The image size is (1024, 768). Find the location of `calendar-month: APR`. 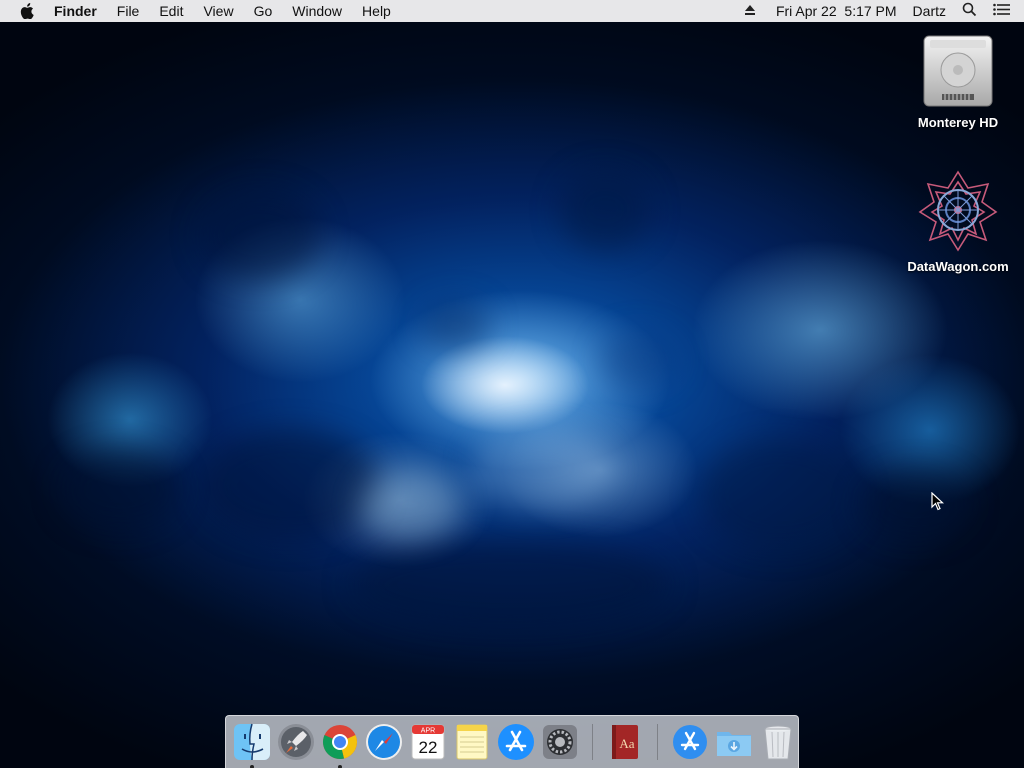

calendar-month: APR is located at coordinates (428, 731).